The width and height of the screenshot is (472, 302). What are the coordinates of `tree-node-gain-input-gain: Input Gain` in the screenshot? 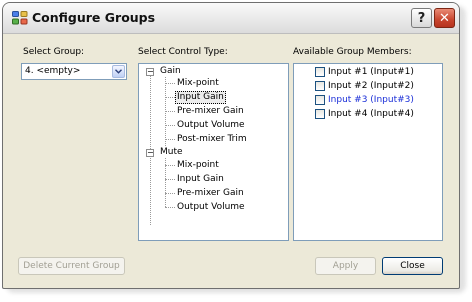 It's located at (200, 97).